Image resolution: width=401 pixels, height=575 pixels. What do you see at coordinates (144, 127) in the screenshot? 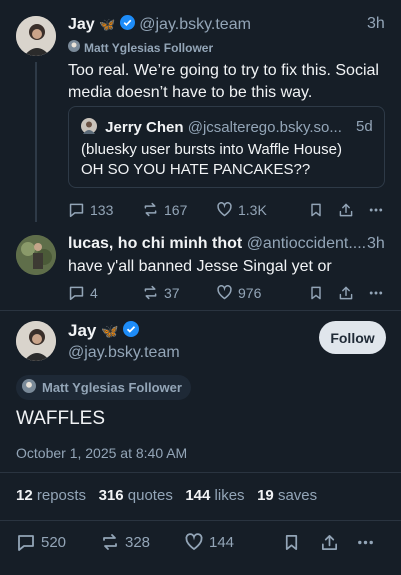
I see `quote-author-name: Jerry Chen` at bounding box center [144, 127].